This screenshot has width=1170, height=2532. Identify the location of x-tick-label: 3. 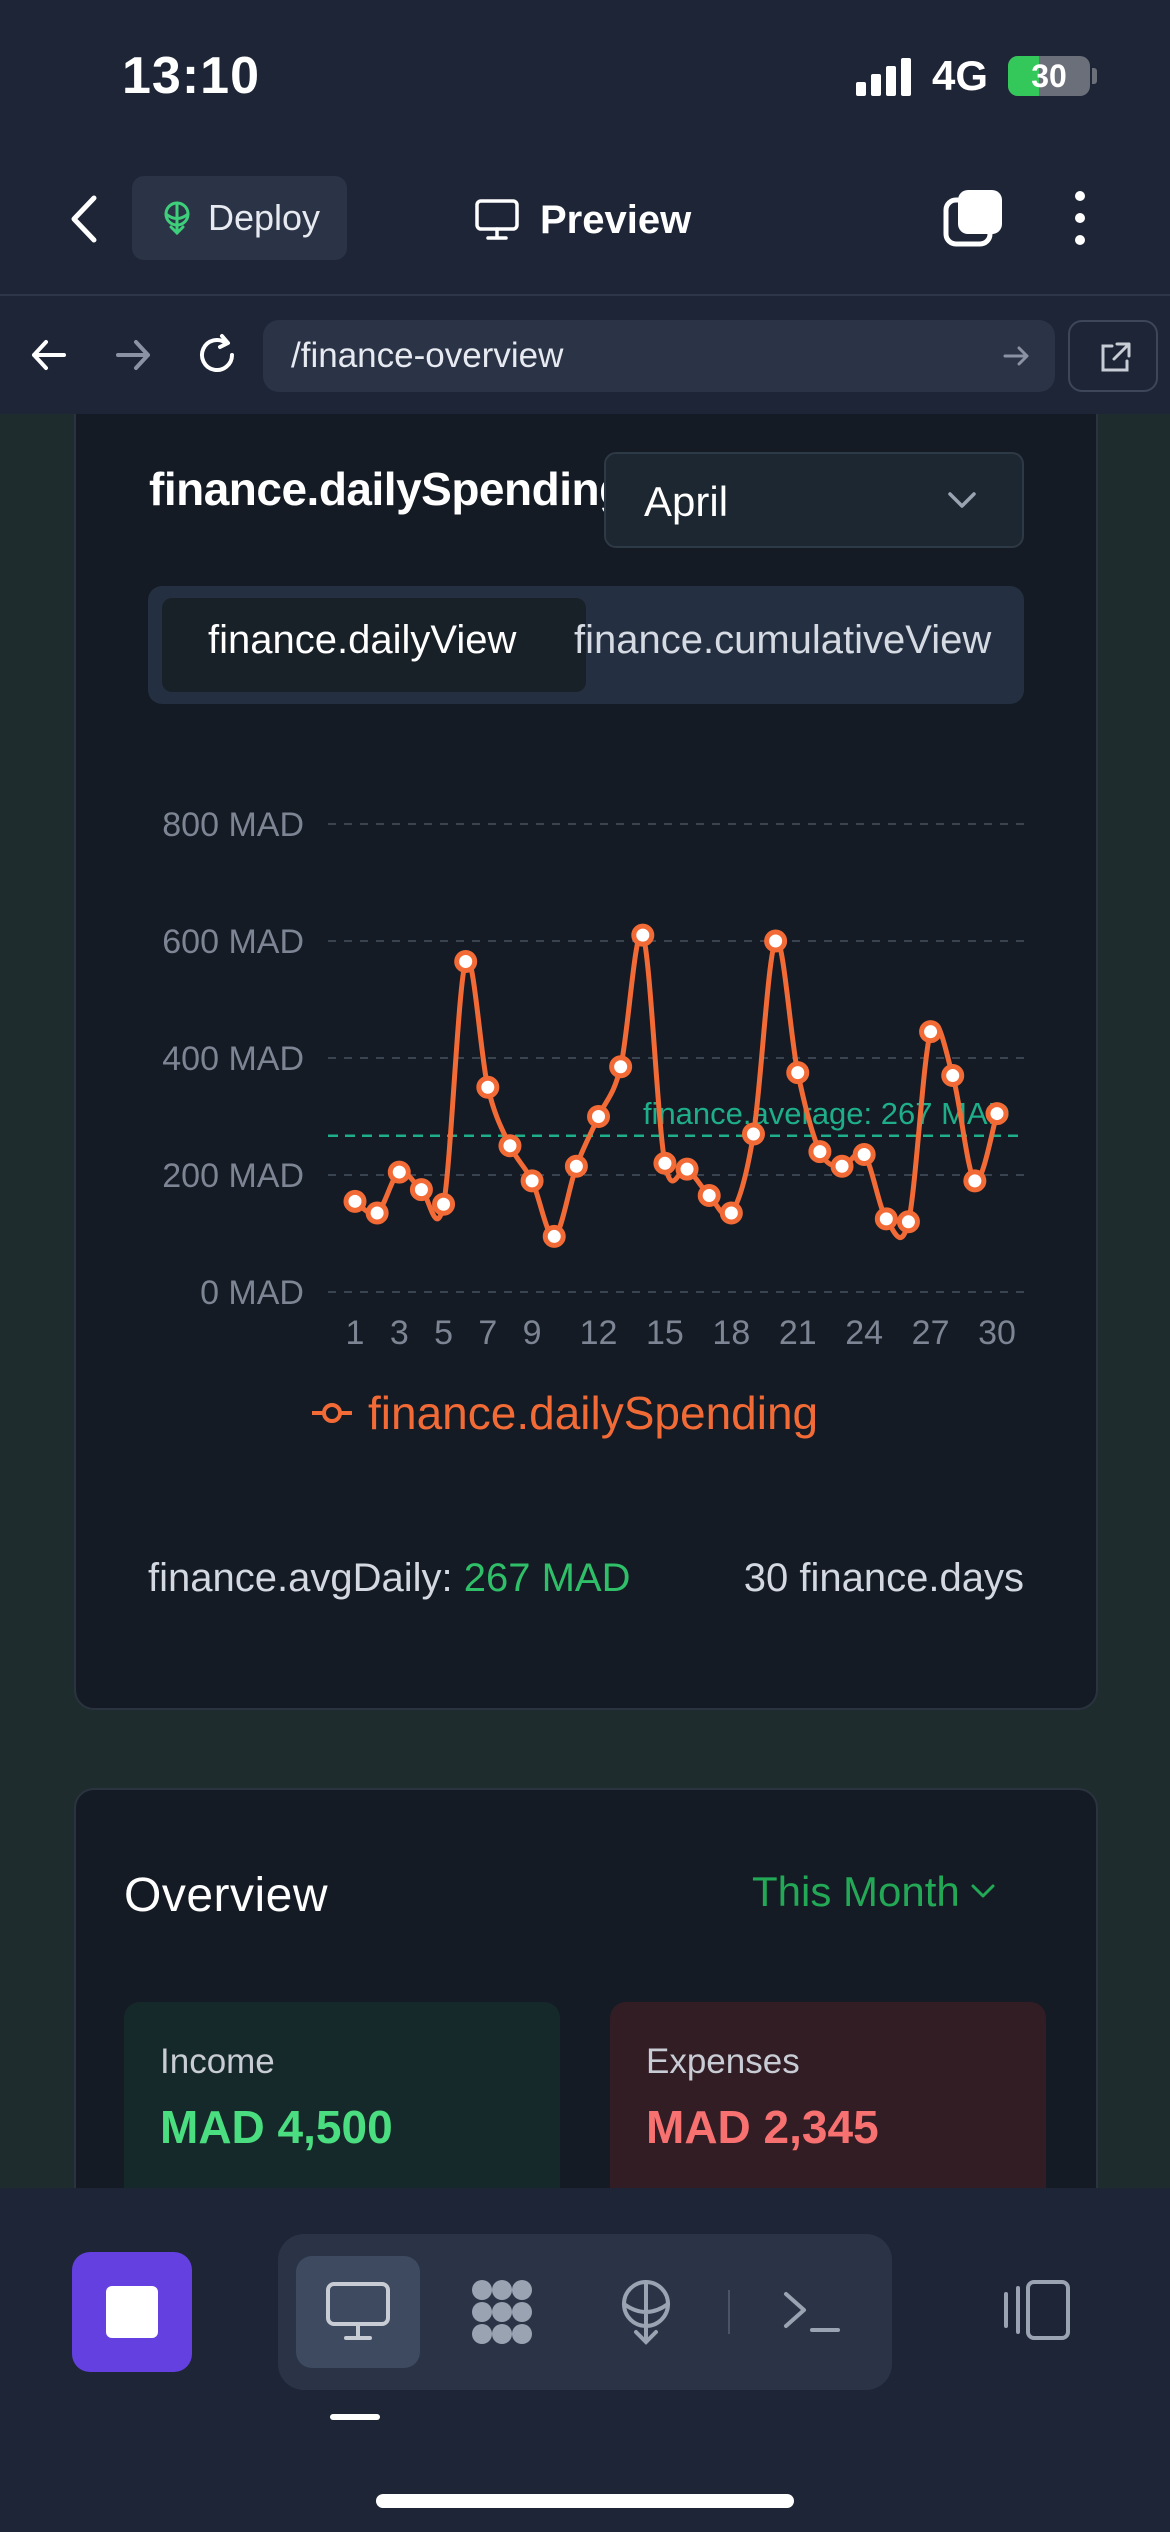
(399, 1333).